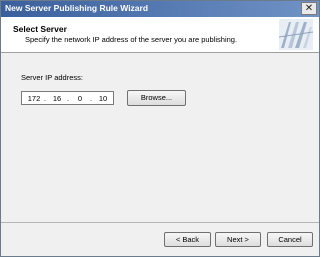 The height and width of the screenshot is (257, 320). Describe the element at coordinates (77, 8) in the screenshot. I see `window-title: New Server Publishing Rule Wizard` at that location.